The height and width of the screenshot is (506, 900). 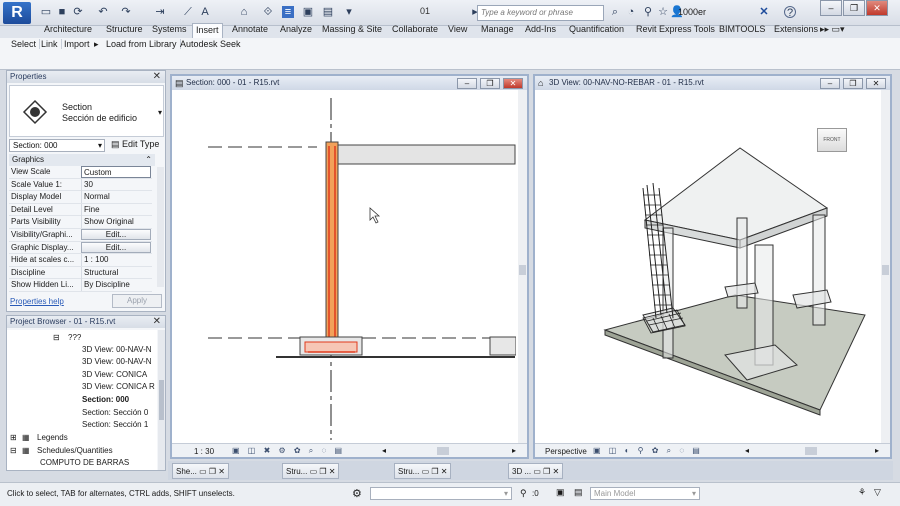 I want to click on tree-item-3d-conica-r: 3D View: CONICA R, so click(x=118, y=386).